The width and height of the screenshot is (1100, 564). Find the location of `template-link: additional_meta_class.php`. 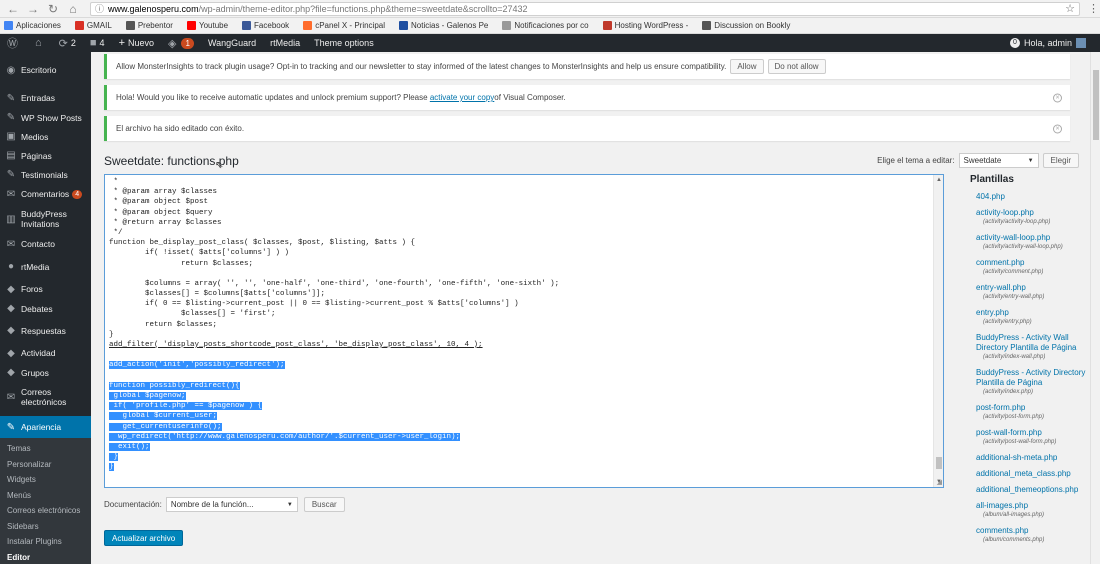

template-link: additional_meta_class.php is located at coordinates (1033, 474).